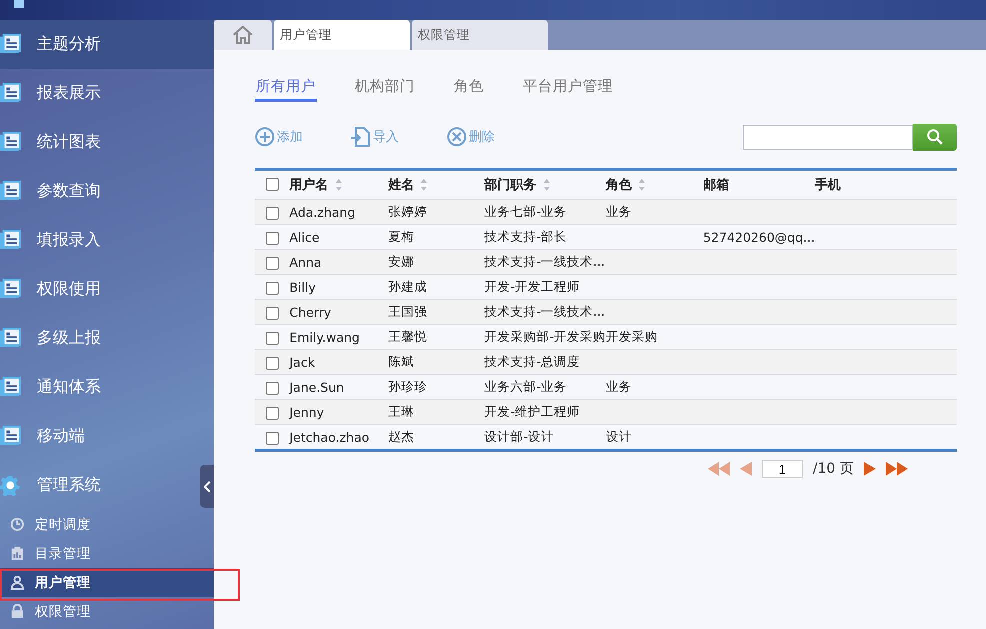 Image resolution: width=986 pixels, height=629 pixels. I want to click on last-page-icon, so click(897, 469).